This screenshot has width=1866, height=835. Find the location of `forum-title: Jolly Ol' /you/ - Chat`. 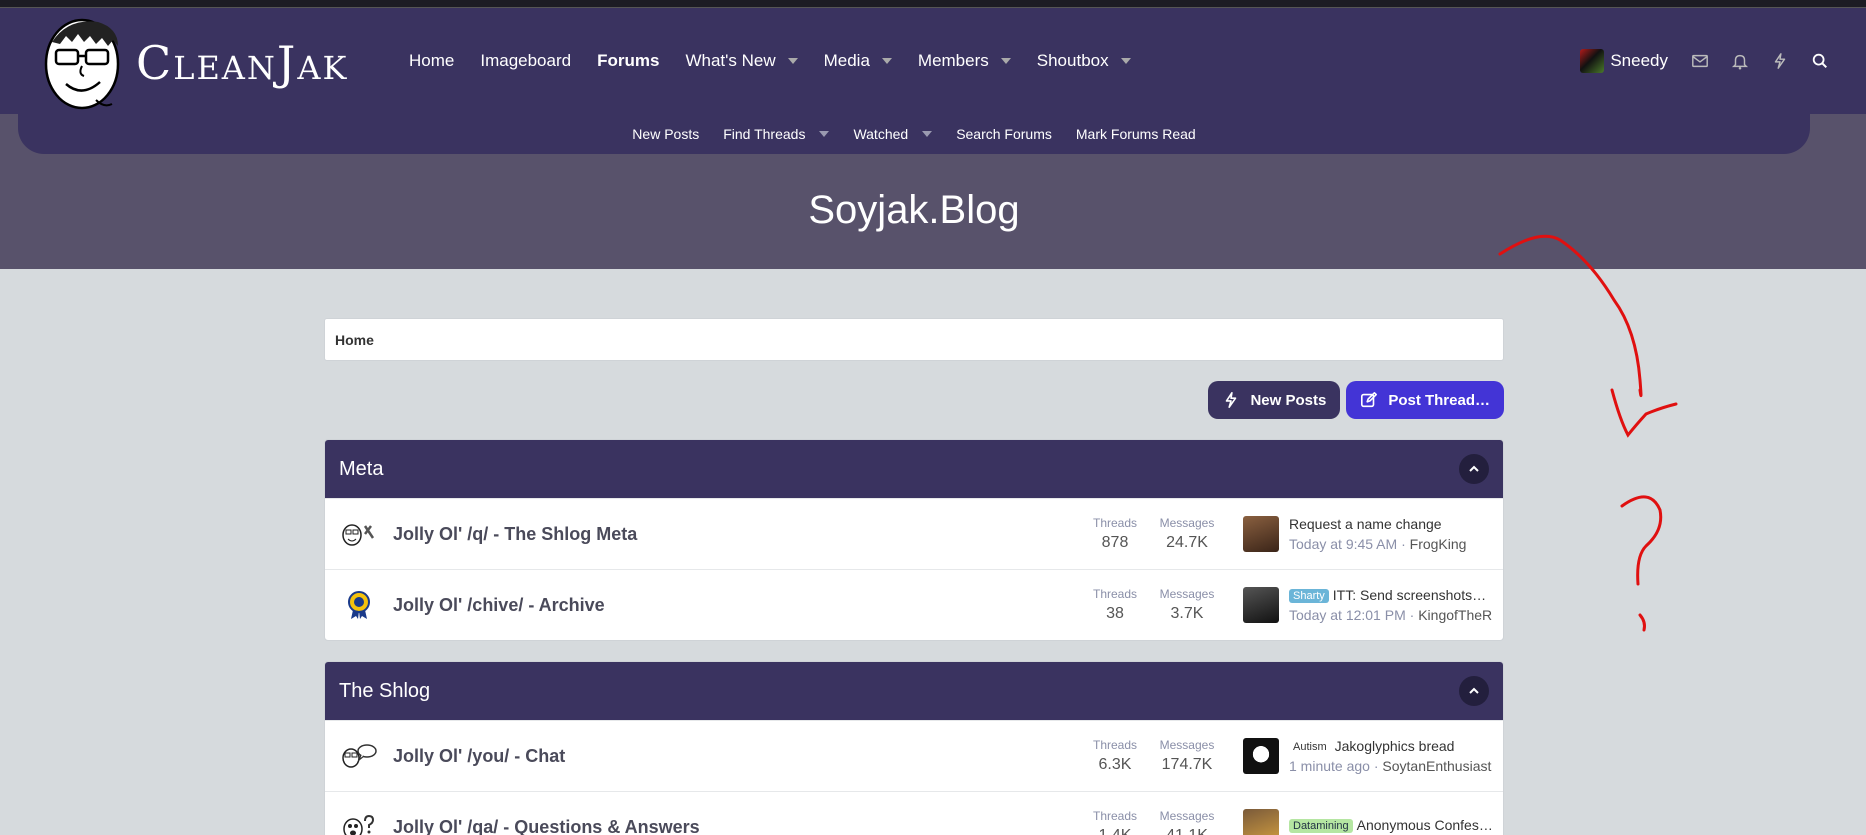

forum-title: Jolly Ol' /you/ - Chat is located at coordinates (739, 756).